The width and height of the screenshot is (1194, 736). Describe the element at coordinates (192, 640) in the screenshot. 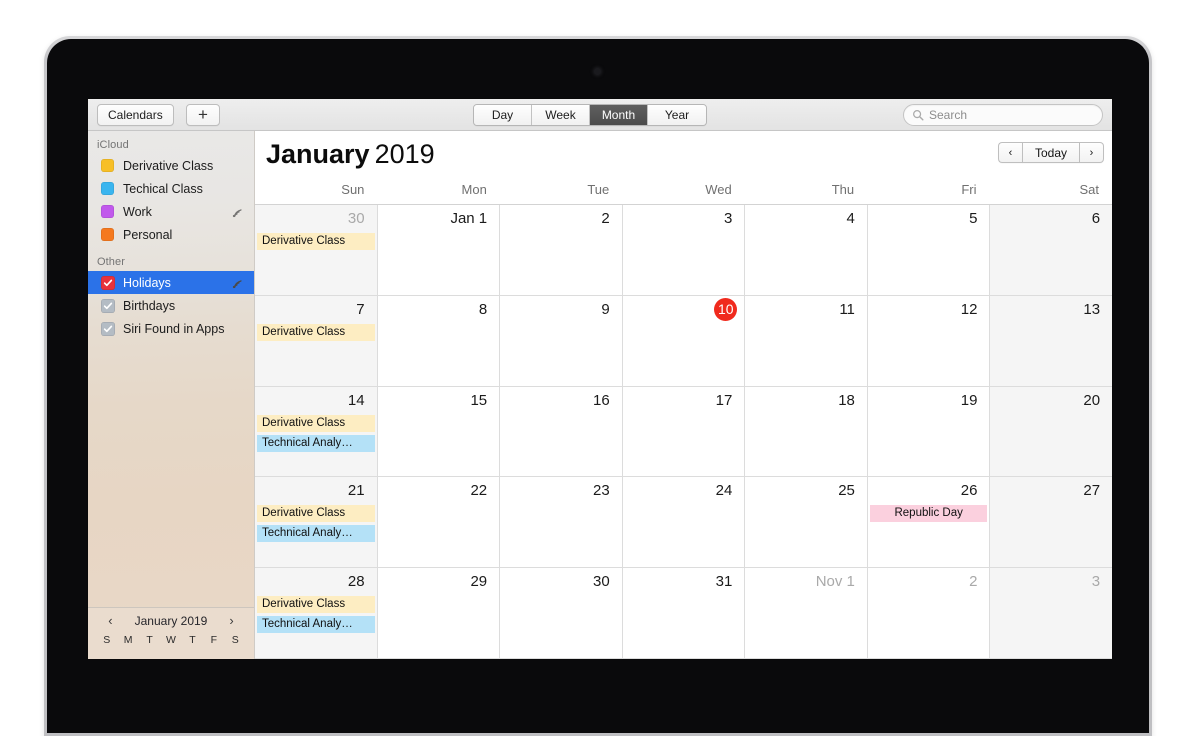

I see `mini-calendar-day-initial: T` at that location.